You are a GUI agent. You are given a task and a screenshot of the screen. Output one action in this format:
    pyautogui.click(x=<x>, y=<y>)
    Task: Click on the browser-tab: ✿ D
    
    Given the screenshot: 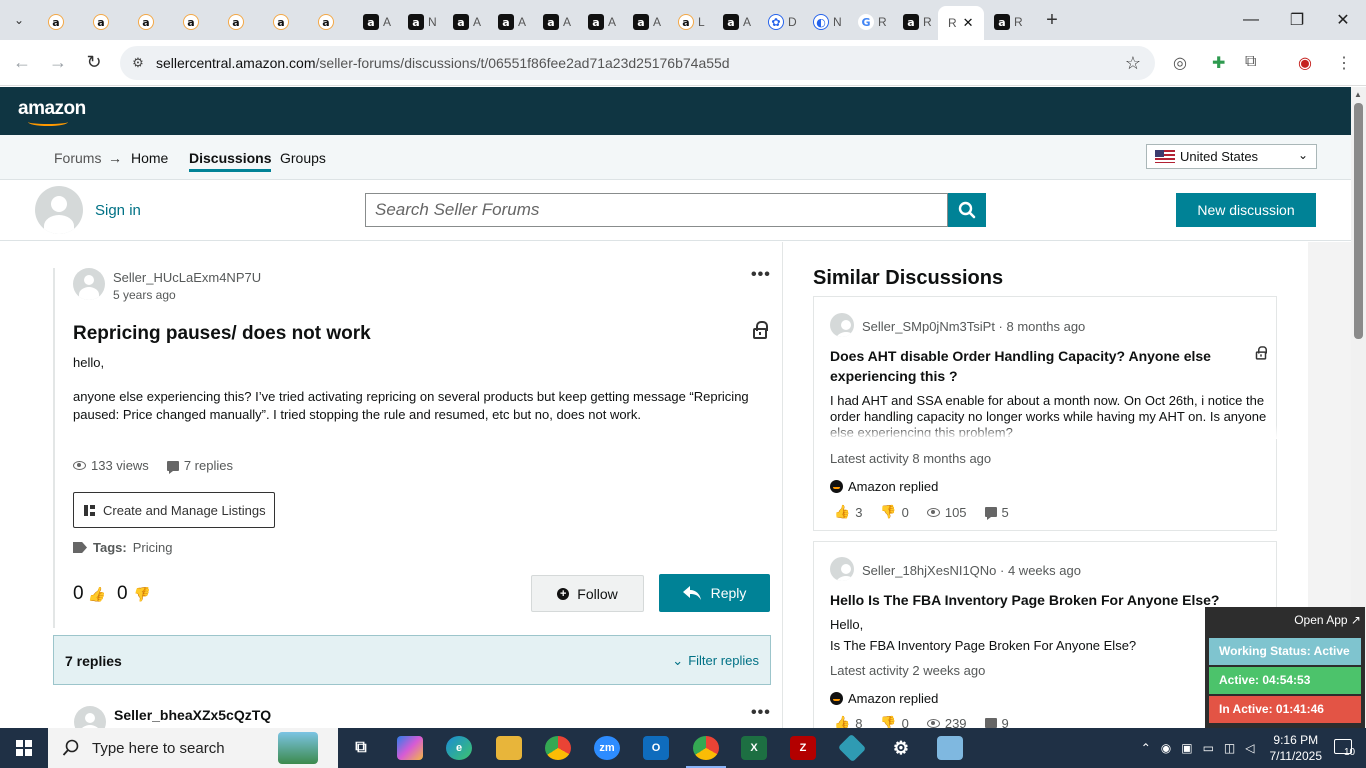 What is the action you would take?
    pyautogui.click(x=780, y=22)
    